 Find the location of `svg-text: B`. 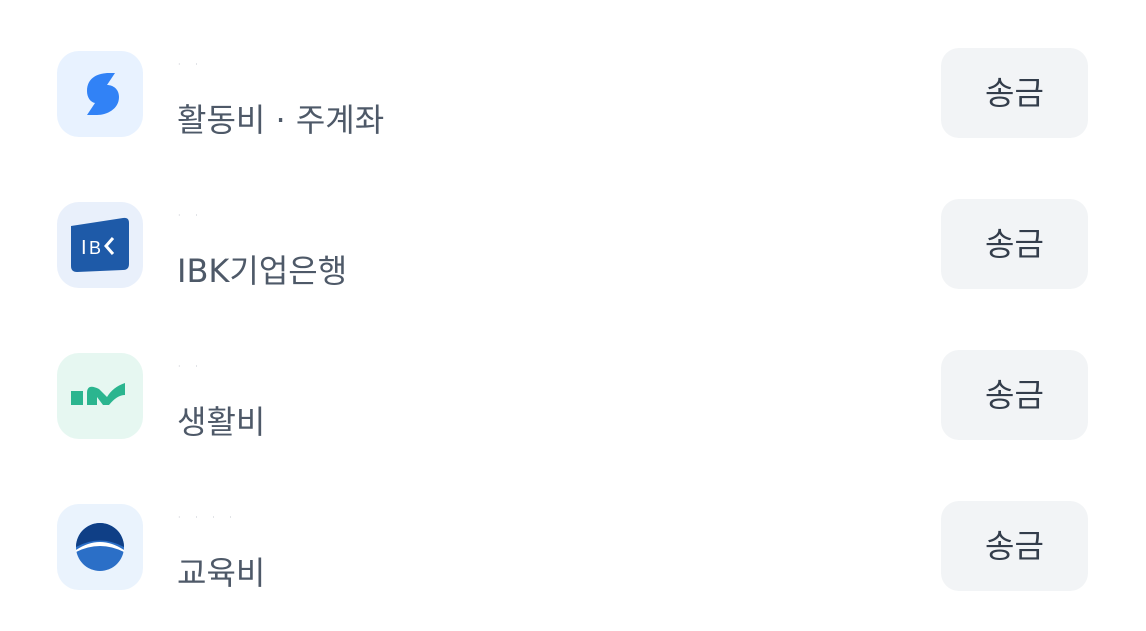

svg-text: B is located at coordinates (95, 248).